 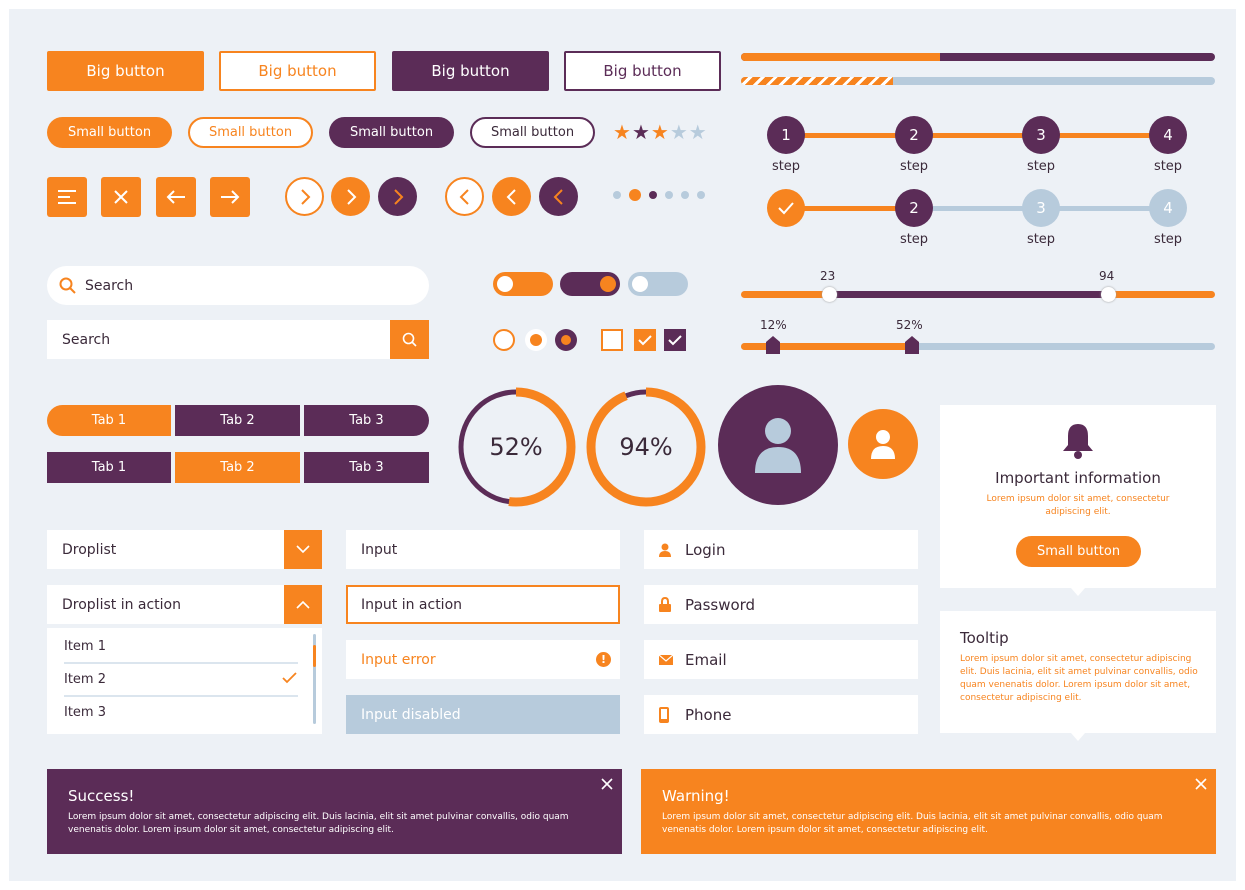 I want to click on checkbox-checked-purple, so click(x=675, y=340).